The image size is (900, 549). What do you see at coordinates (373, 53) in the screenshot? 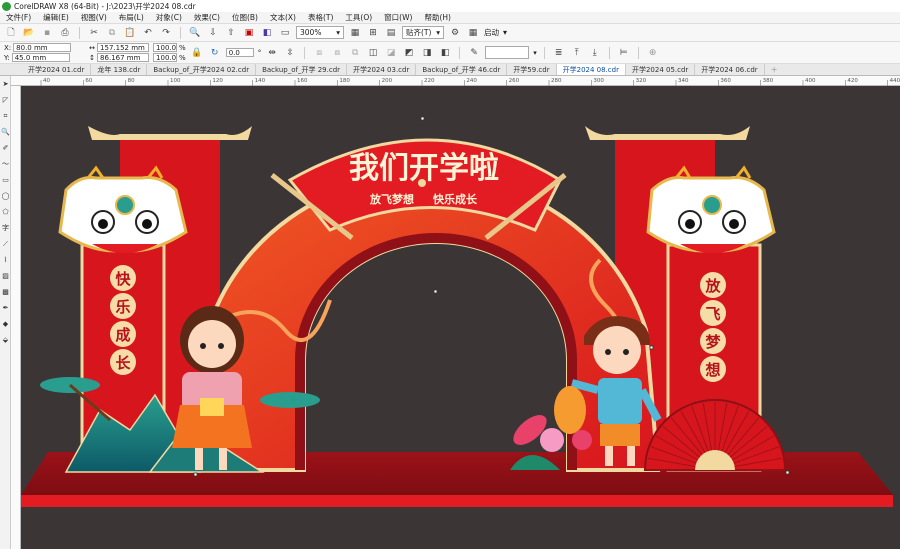
I see `combine-icon: ◫` at bounding box center [373, 53].